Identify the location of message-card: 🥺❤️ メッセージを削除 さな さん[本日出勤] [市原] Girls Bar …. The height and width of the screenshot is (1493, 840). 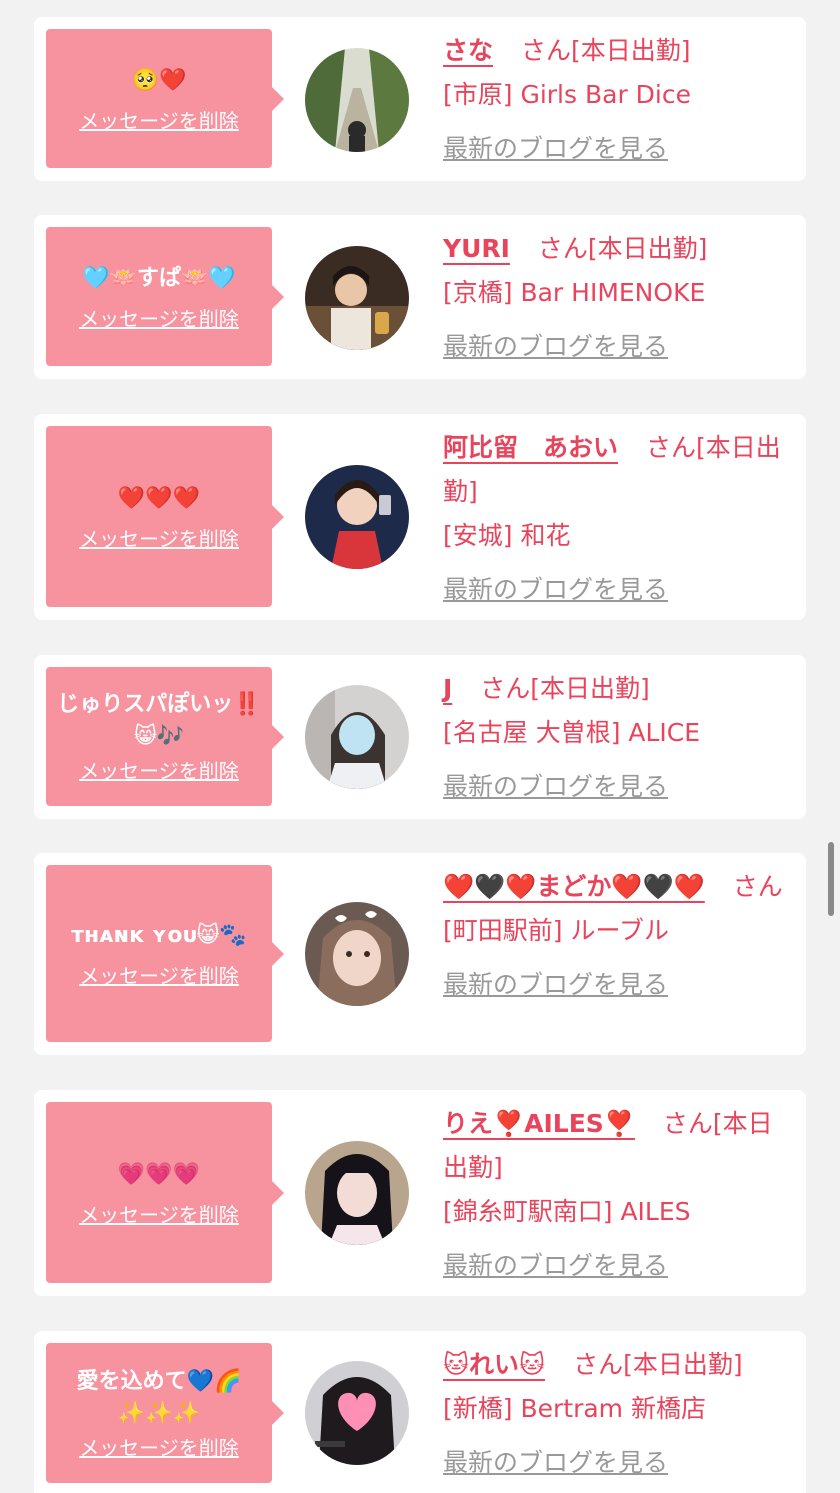
(420, 99).